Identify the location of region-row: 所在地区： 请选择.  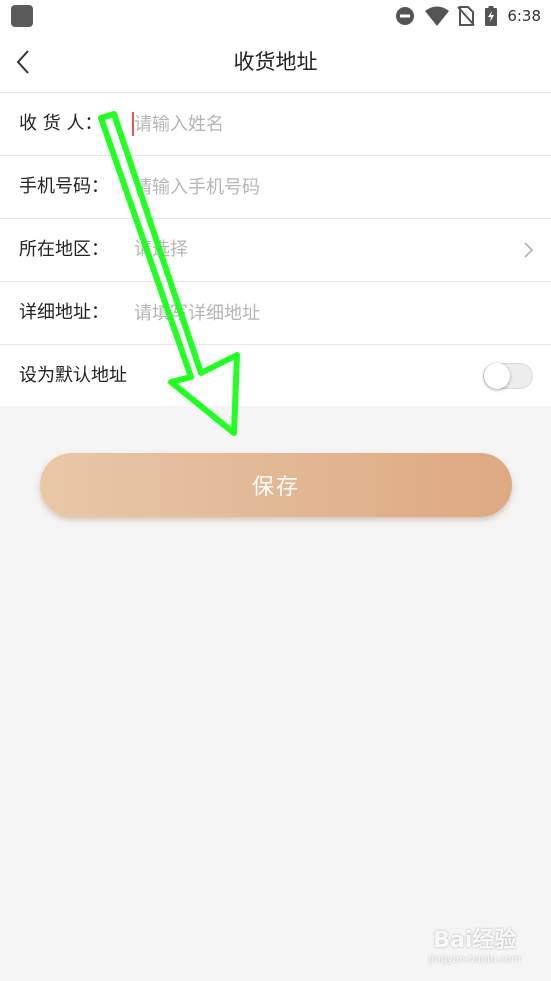
(275, 250).